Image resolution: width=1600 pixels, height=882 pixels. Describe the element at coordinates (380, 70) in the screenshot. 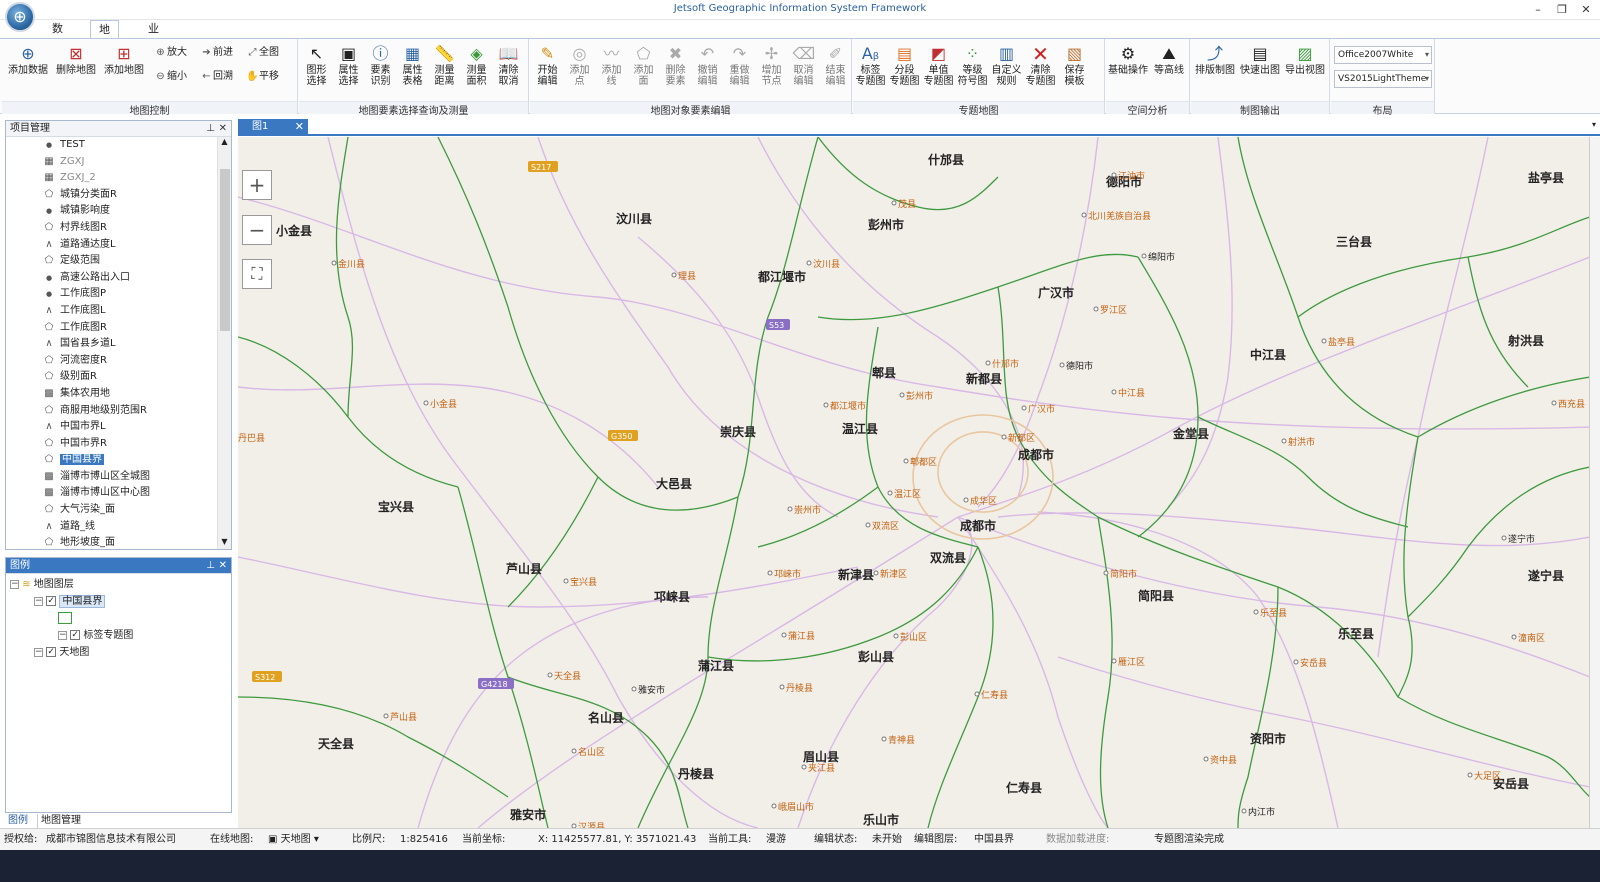

I see `identify-button: ⓘ 要素 识别` at that location.